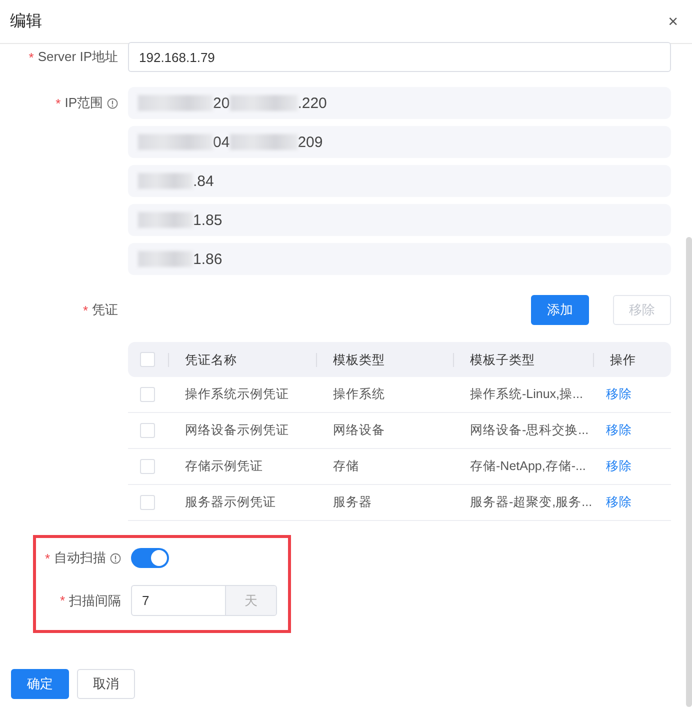  What do you see at coordinates (106, 684) in the screenshot?
I see `cancel-button: 取消` at bounding box center [106, 684].